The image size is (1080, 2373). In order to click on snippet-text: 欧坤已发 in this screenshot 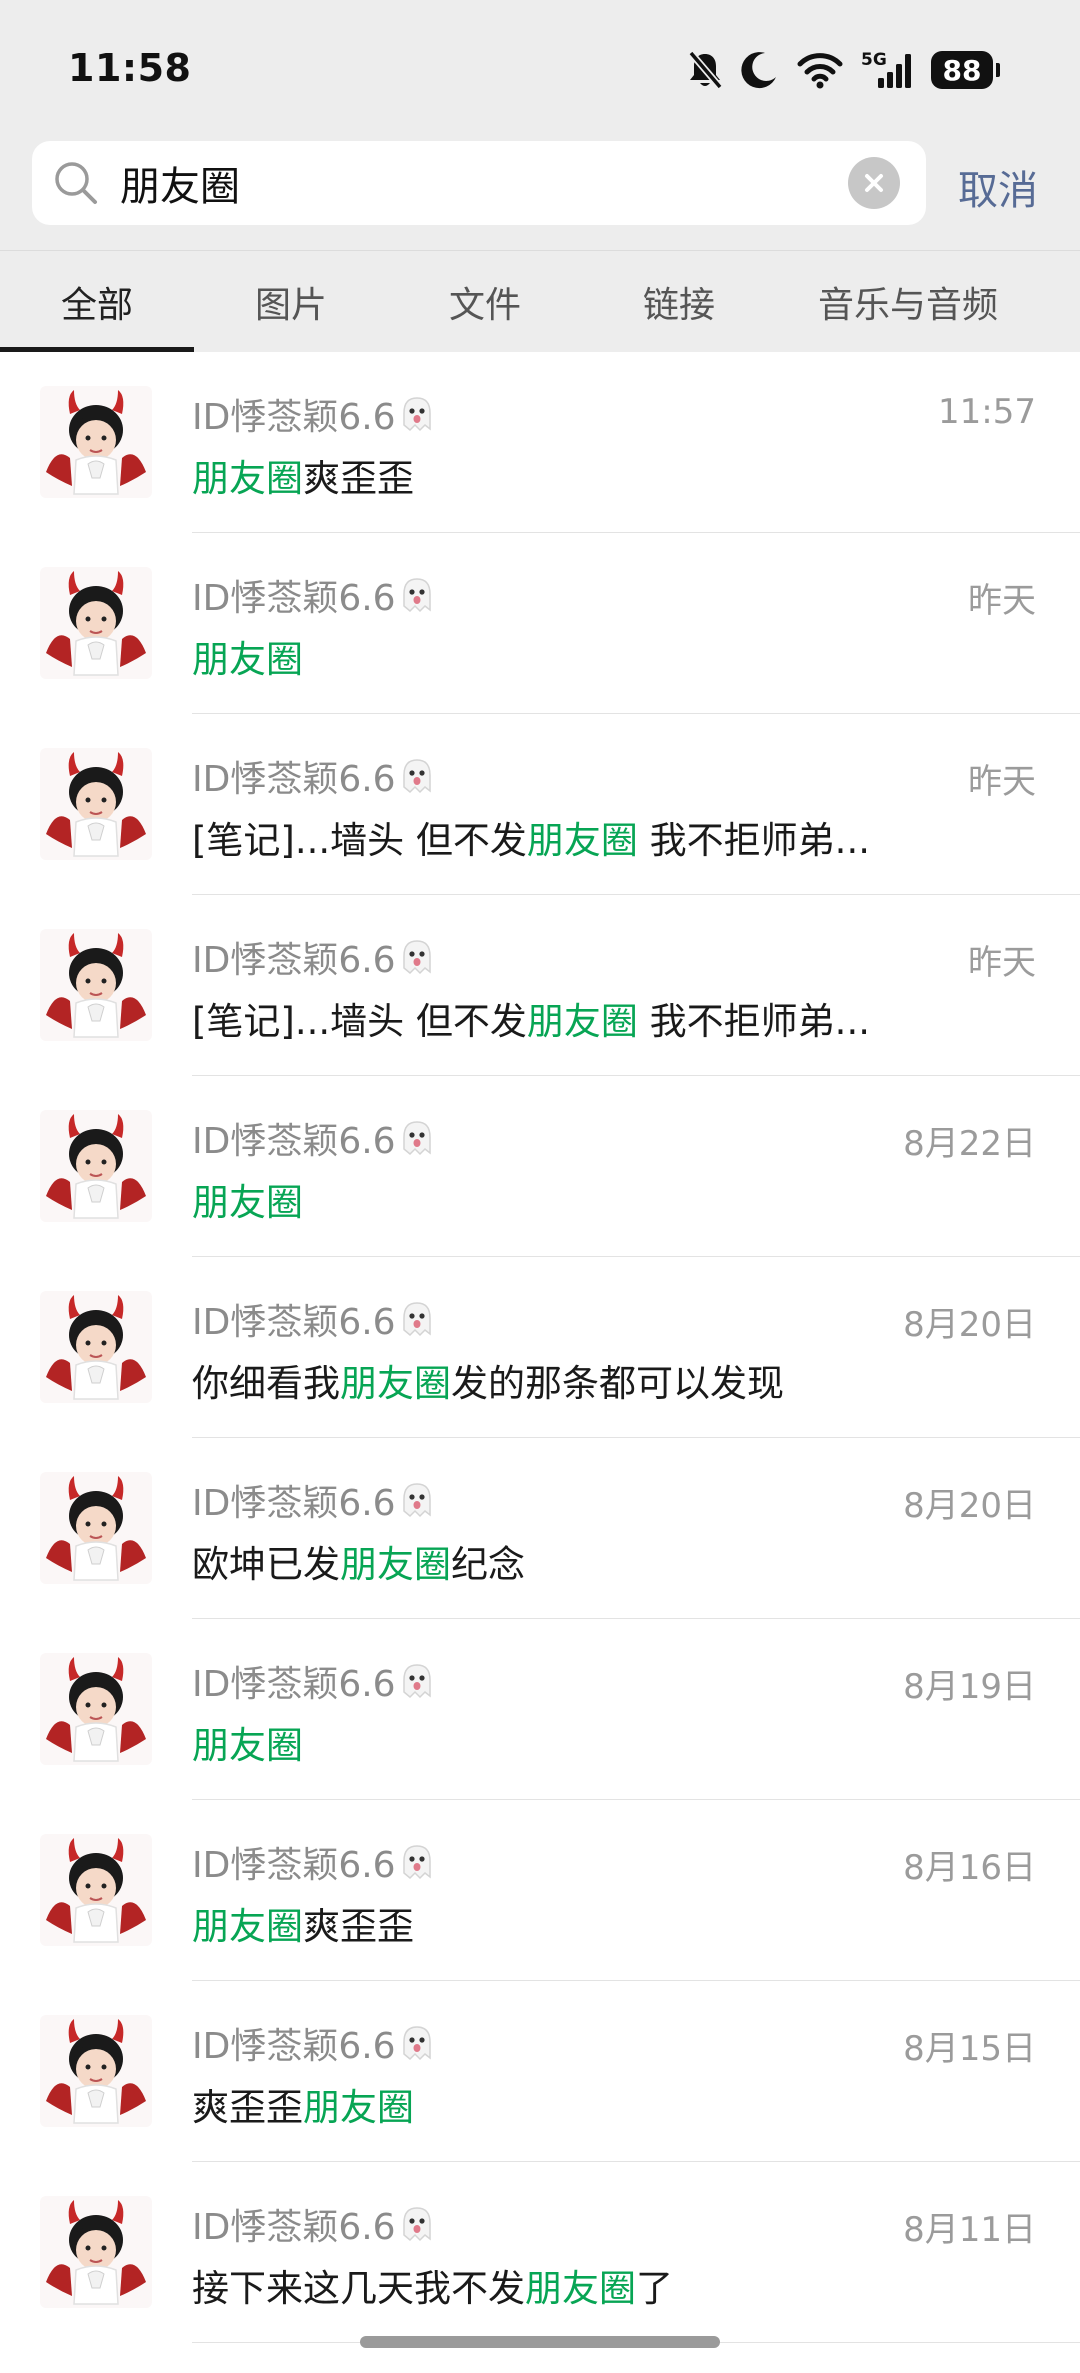, I will do `click(266, 1564)`.